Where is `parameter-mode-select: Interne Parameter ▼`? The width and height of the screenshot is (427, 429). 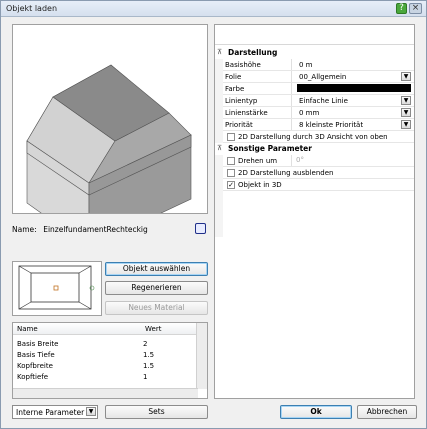 parameter-mode-select: Interne Parameter ▼ is located at coordinates (55, 412).